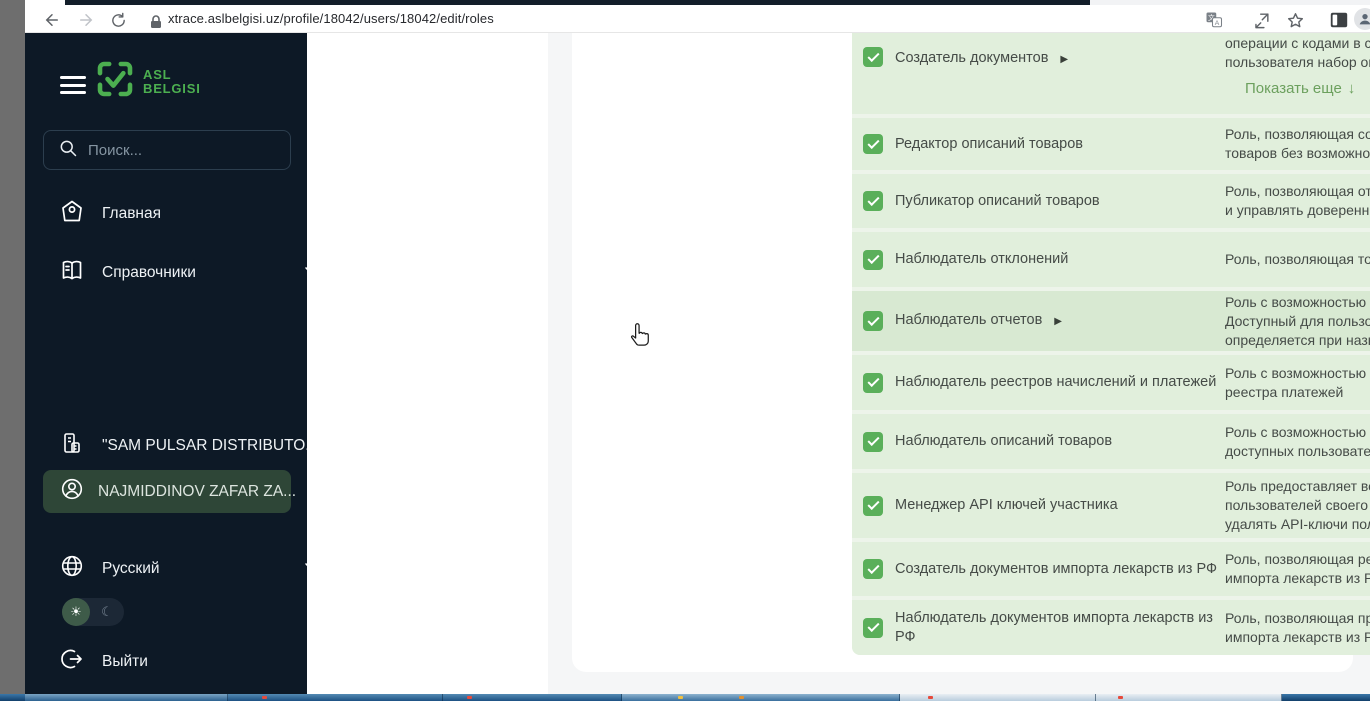 The width and height of the screenshot is (1370, 701). Describe the element at coordinates (72, 661) in the screenshot. I see `logout-icon` at that location.